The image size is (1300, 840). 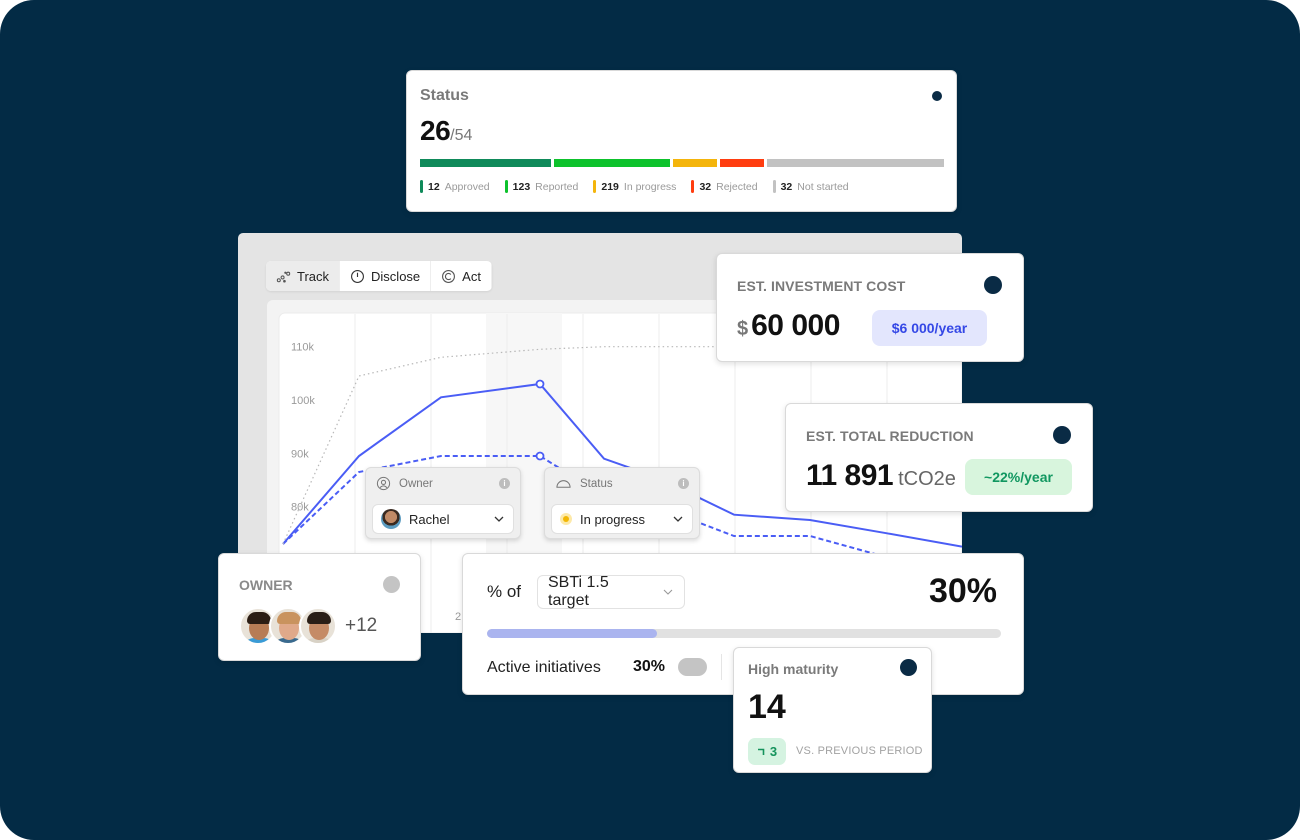 What do you see at coordinates (721, 667) in the screenshot?
I see `divider` at bounding box center [721, 667].